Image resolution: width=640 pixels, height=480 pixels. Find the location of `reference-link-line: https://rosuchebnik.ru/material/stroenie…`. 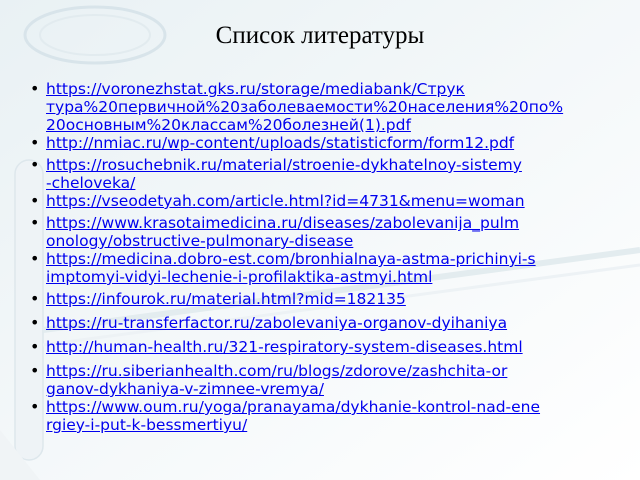

reference-link-line: https://rosuchebnik.ru/material/stroenie… is located at coordinates (284, 165).